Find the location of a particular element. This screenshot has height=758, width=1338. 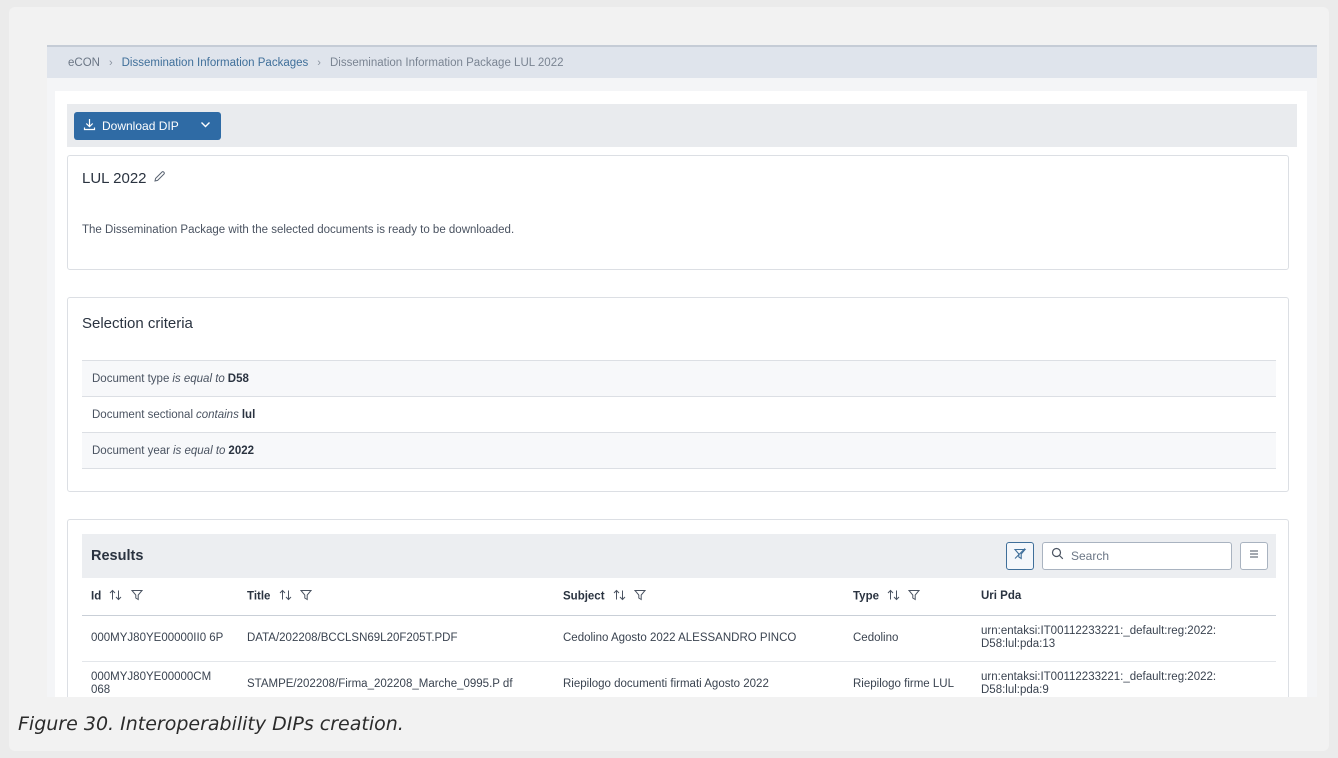

filter-slash-icon is located at coordinates (1020, 556).